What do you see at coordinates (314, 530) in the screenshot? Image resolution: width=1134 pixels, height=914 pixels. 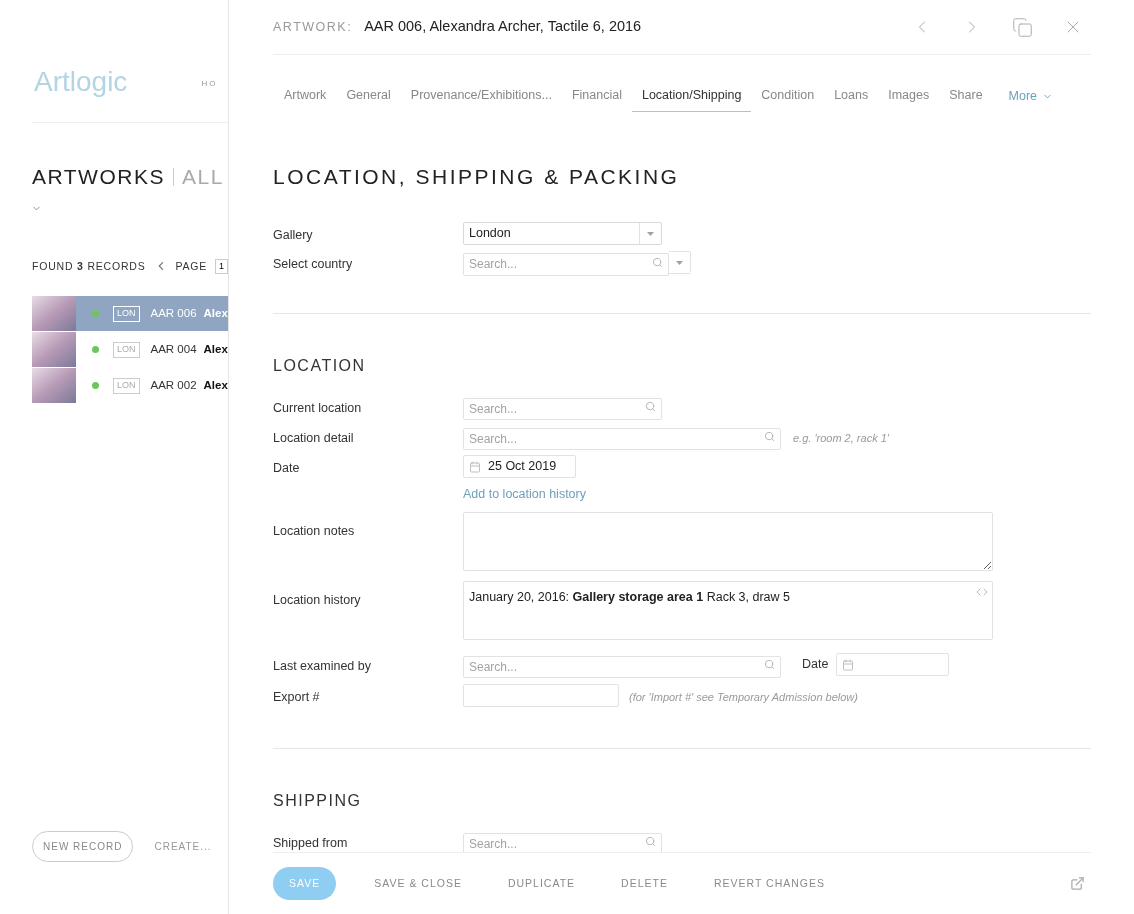 I see `field-label: Location notes` at bounding box center [314, 530].